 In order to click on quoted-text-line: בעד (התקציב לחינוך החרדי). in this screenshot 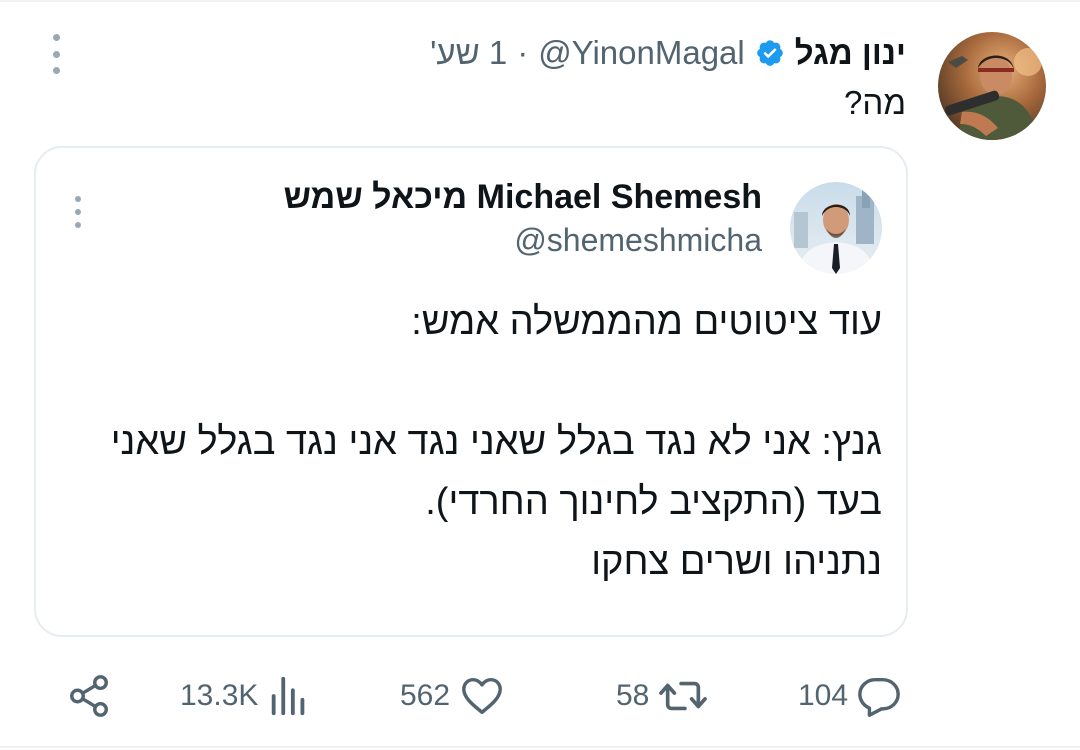, I will do `click(653, 502)`.